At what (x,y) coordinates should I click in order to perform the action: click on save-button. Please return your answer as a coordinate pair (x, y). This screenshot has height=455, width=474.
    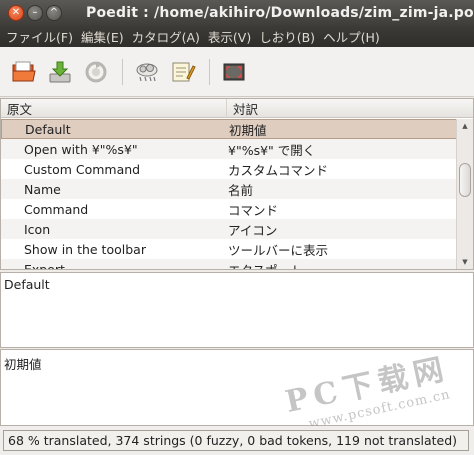
    Looking at the image, I should click on (60, 72).